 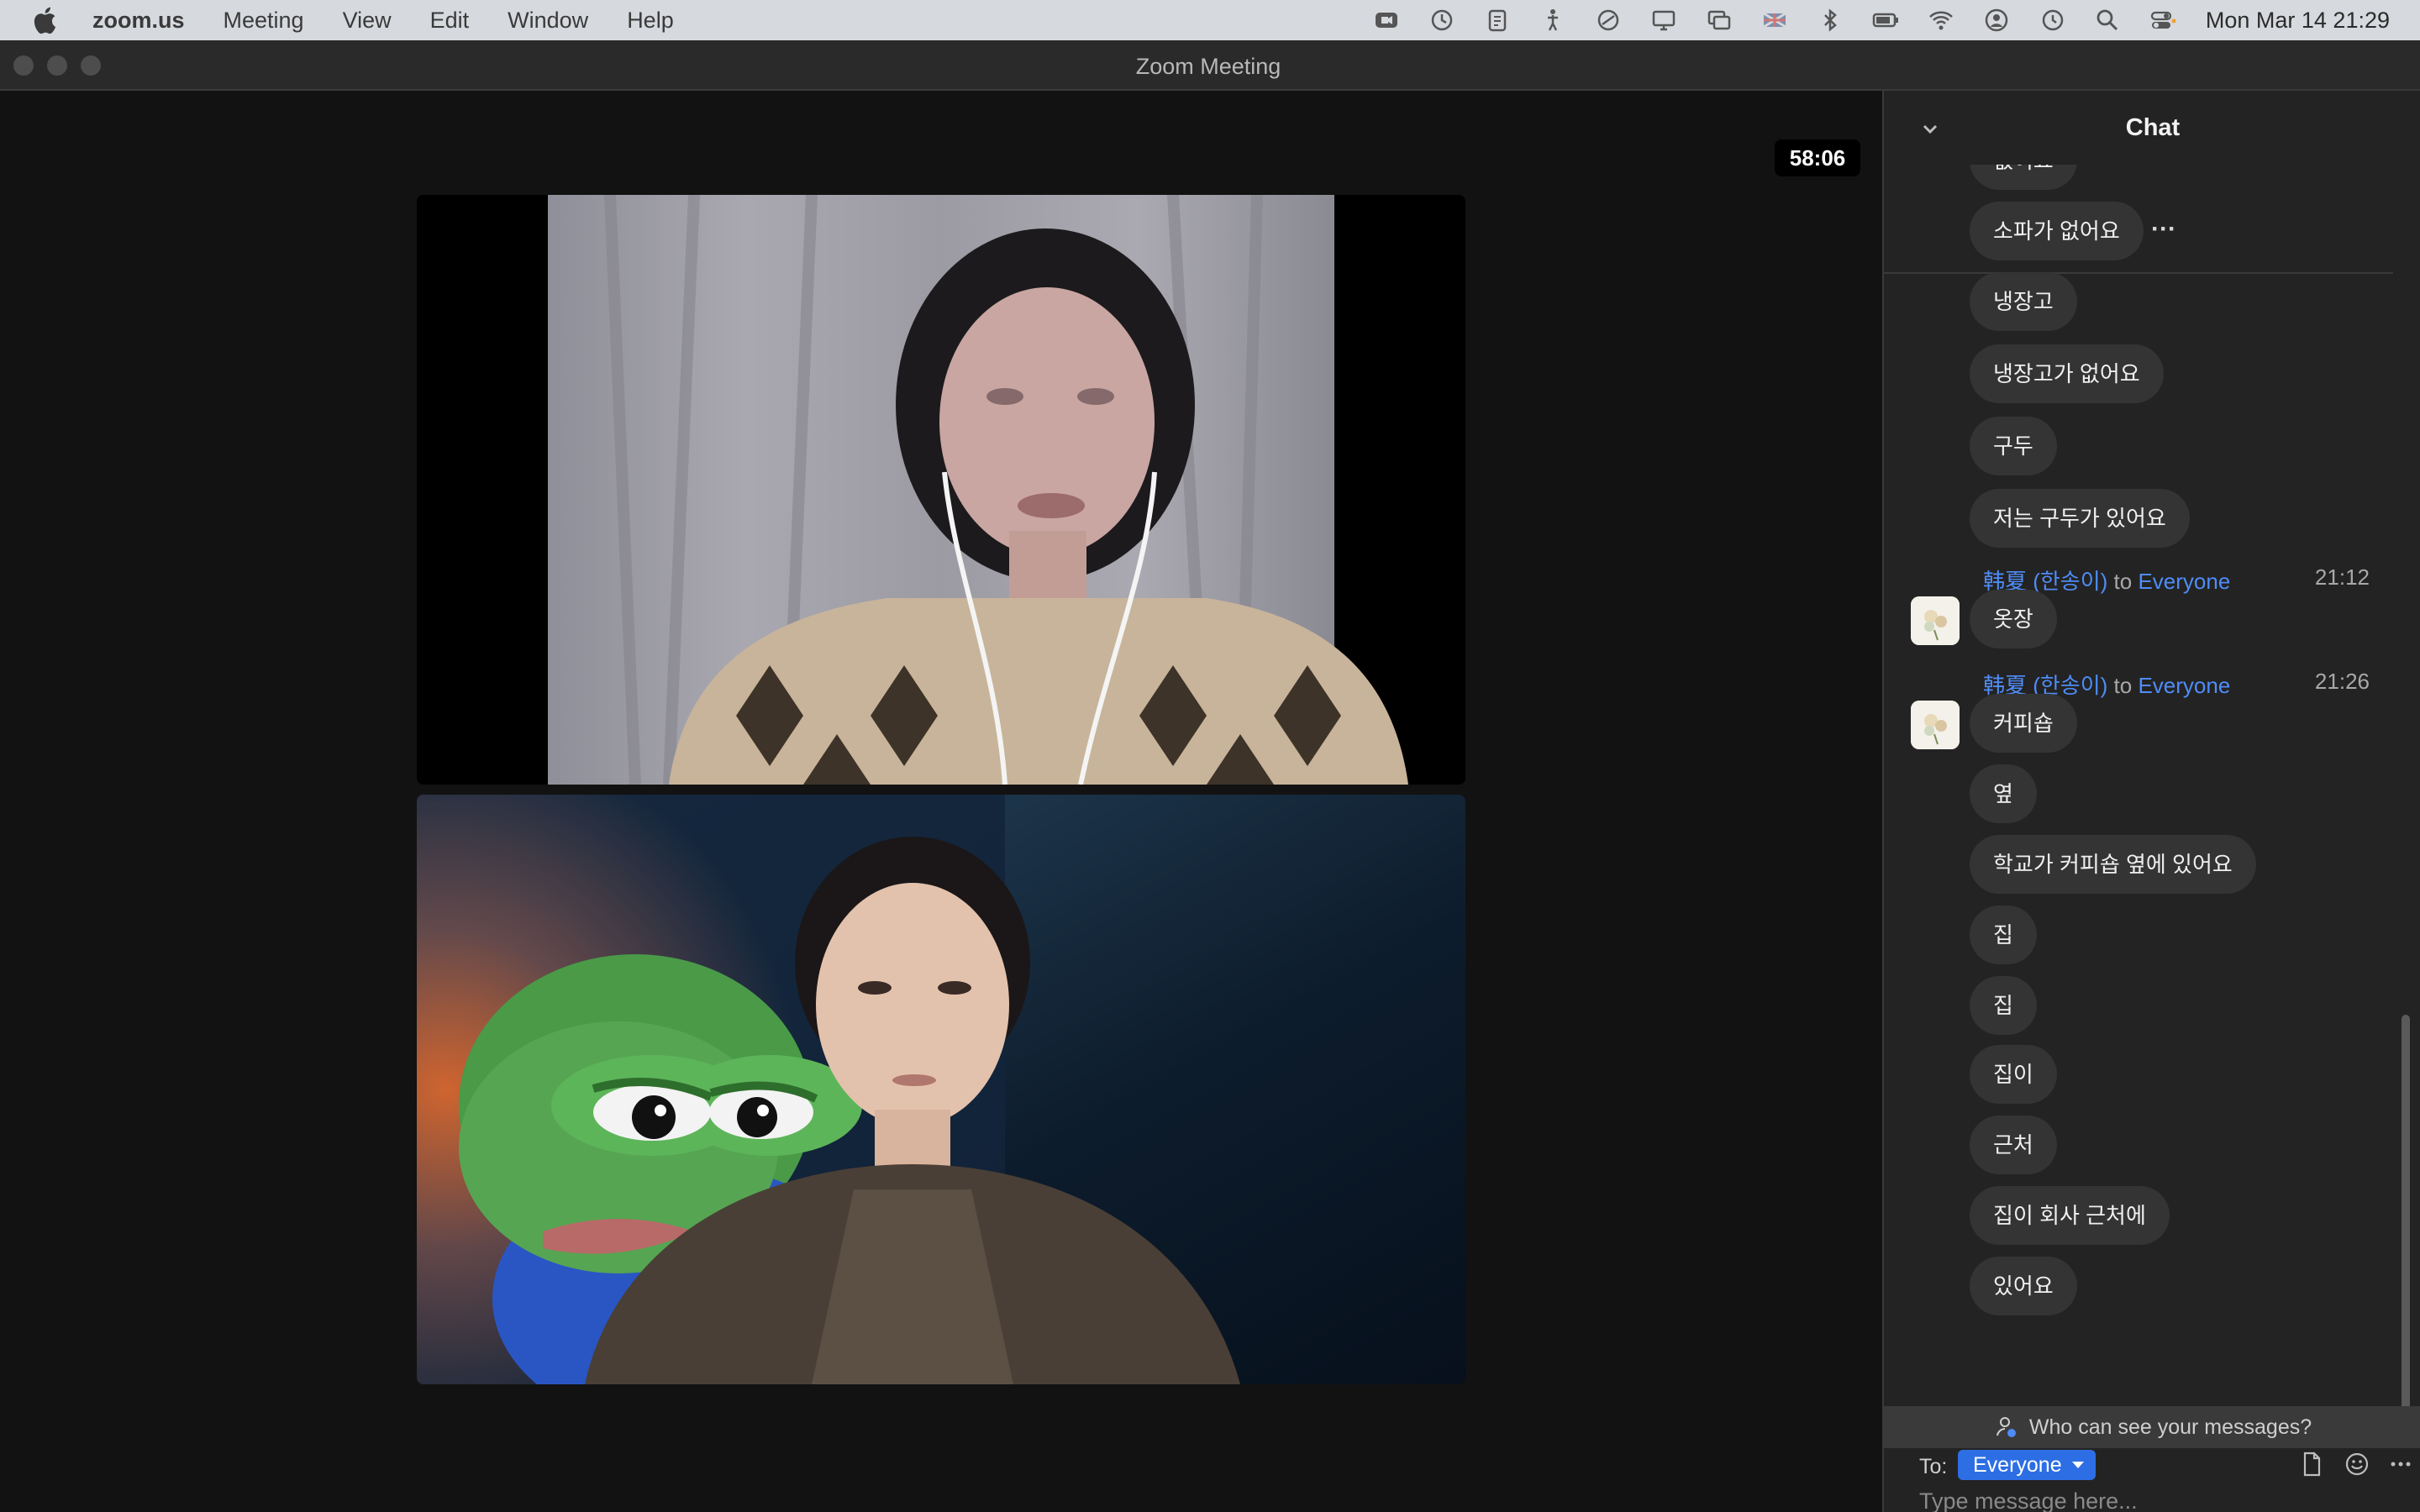 What do you see at coordinates (1996, 20) in the screenshot?
I see `user-account-icon` at bounding box center [1996, 20].